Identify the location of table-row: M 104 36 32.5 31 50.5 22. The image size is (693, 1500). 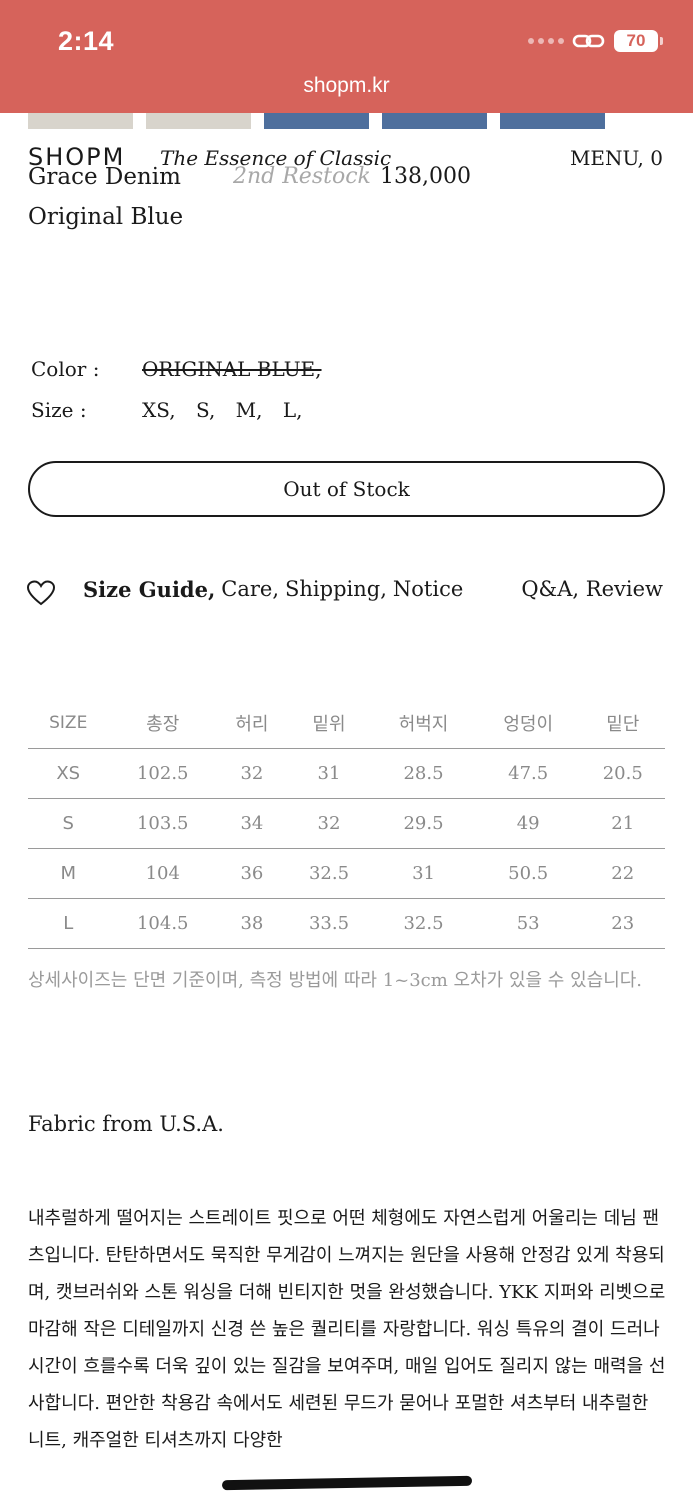
(346, 873).